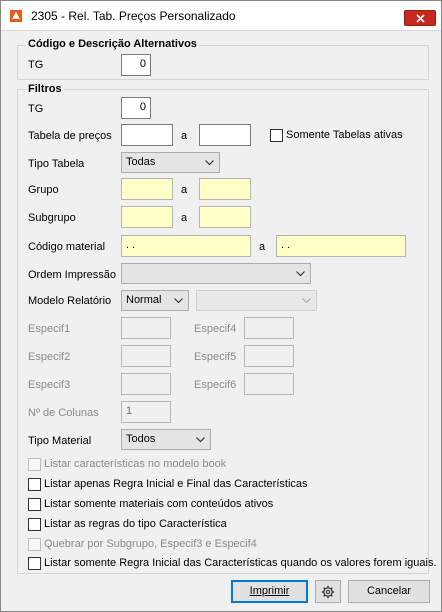  Describe the element at coordinates (215, 385) in the screenshot. I see `especif6-label: Especif6` at that location.